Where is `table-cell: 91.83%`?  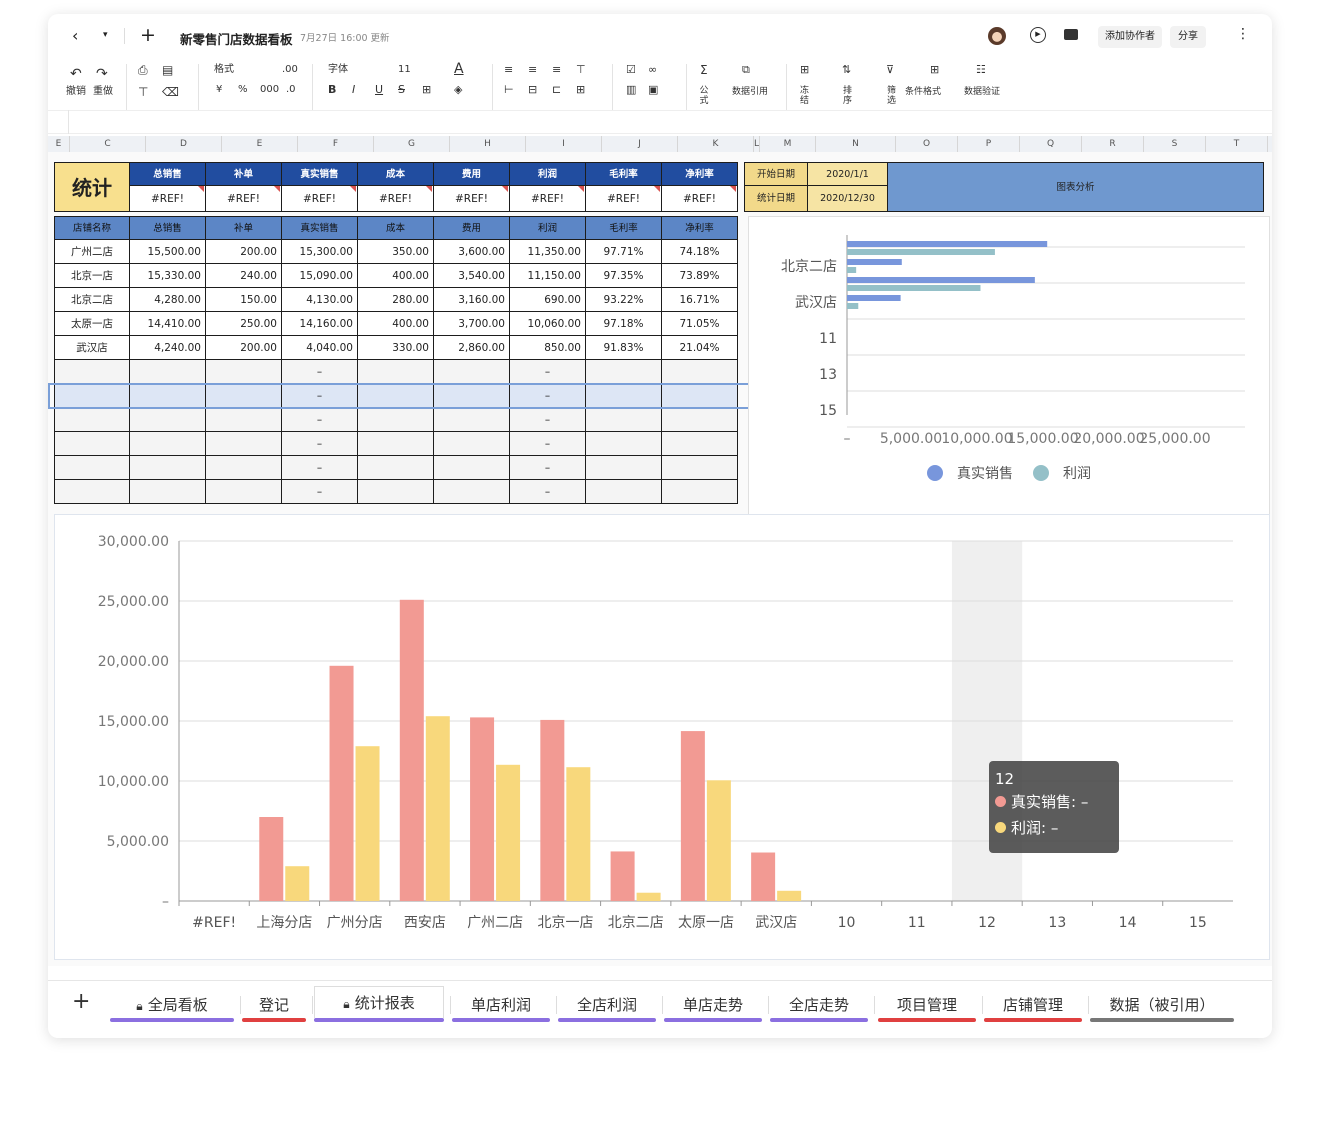
table-cell: 91.83% is located at coordinates (624, 348).